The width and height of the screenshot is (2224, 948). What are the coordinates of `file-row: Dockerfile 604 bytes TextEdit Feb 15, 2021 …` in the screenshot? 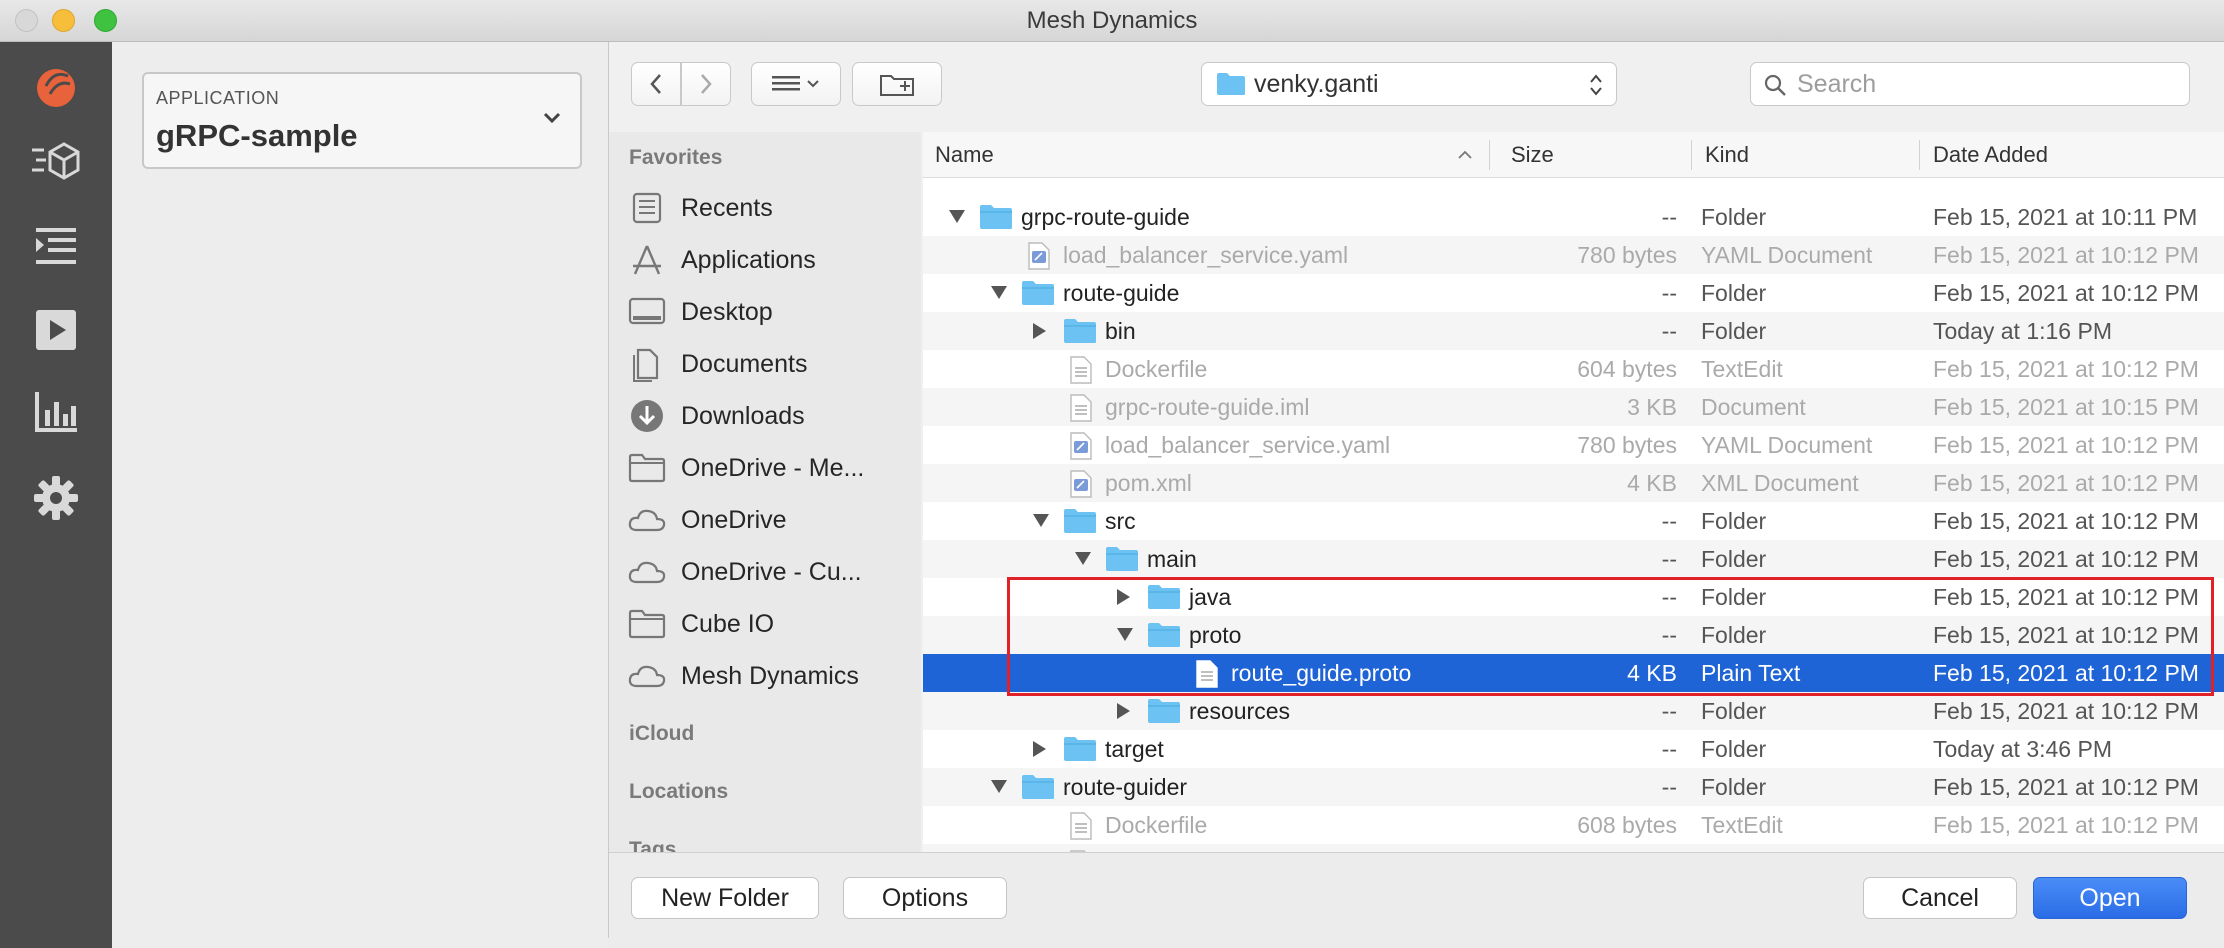 It's located at (1573, 369).